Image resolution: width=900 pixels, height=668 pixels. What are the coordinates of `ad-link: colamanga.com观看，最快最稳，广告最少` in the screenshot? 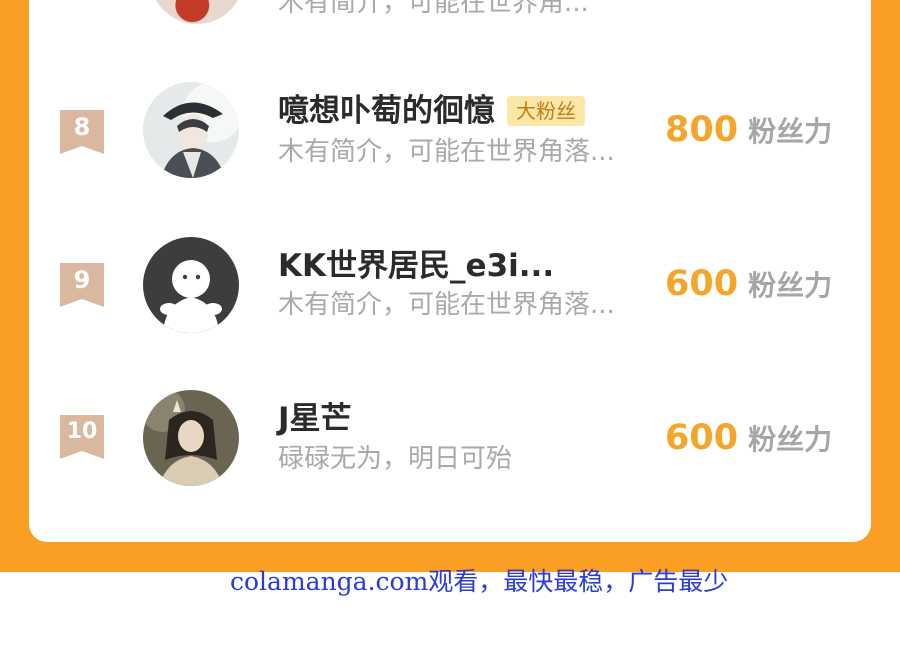 It's located at (479, 580).